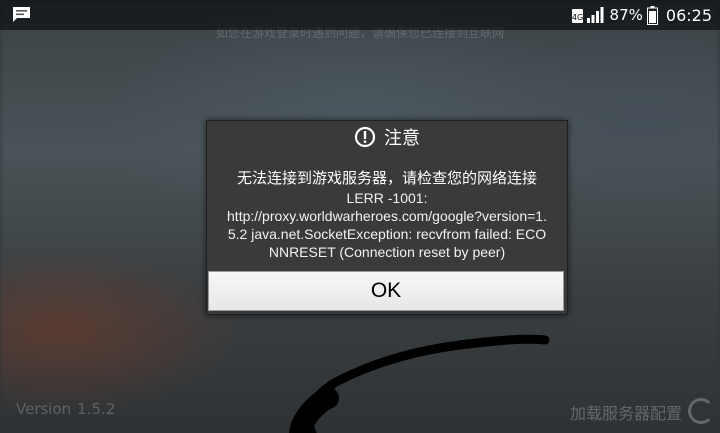  What do you see at coordinates (44, 409) in the screenshot?
I see `version-label: Version` at bounding box center [44, 409].